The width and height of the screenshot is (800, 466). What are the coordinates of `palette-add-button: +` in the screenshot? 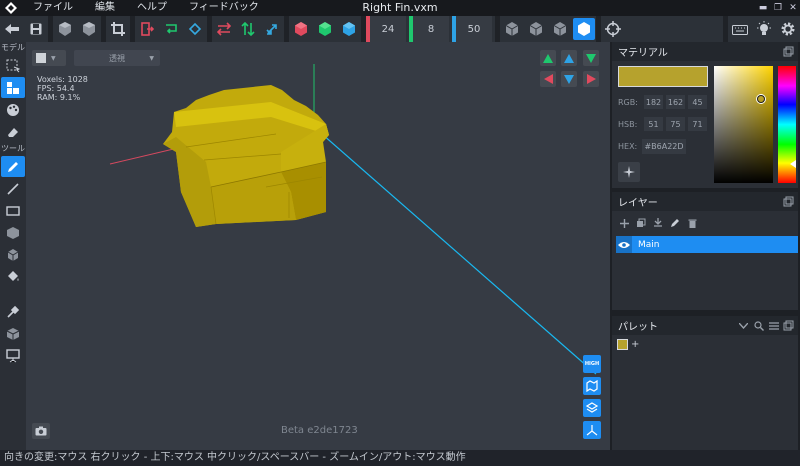 It's located at (635, 344).